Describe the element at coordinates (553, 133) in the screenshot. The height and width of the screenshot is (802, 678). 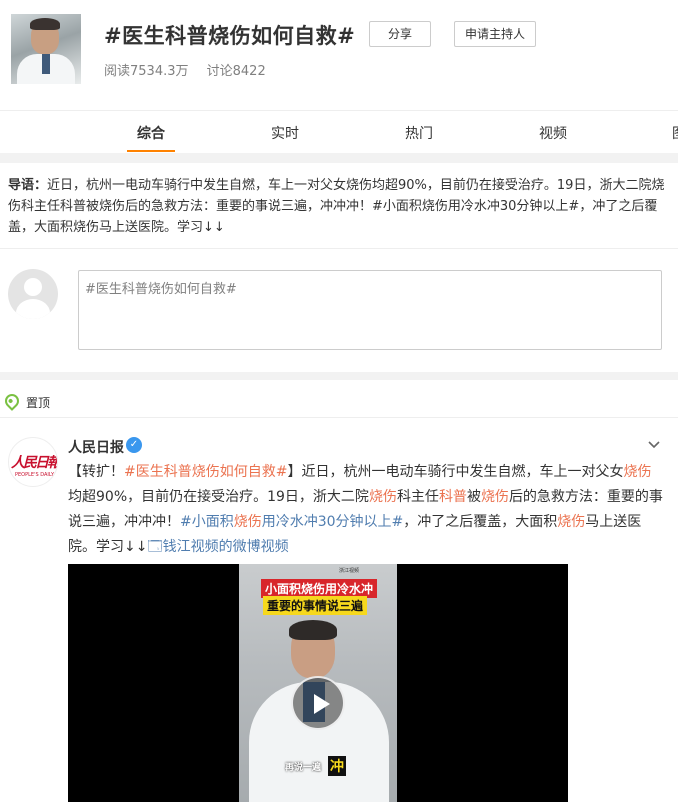
I see `tab-video: 视频` at that location.